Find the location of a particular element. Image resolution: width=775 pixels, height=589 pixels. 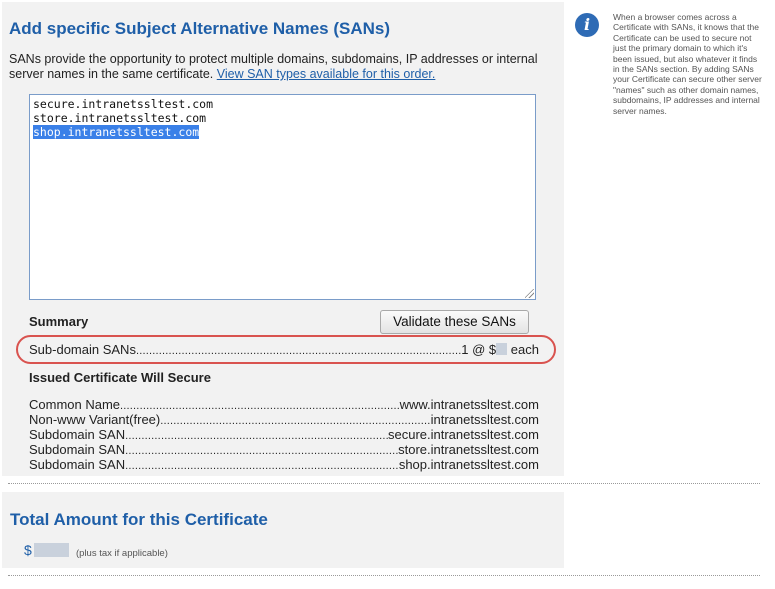

price-currency: $ is located at coordinates (28, 550).